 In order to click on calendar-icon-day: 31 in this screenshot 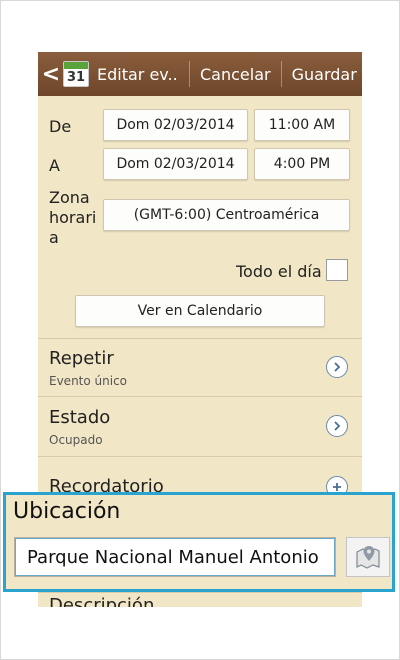, I will do `click(76, 77)`.